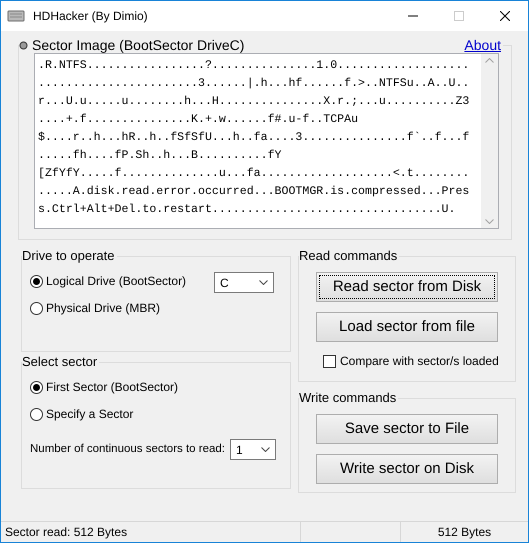 The width and height of the screenshot is (529, 543). I want to click on radio-label: Logical Drive (BootSector), so click(116, 281).